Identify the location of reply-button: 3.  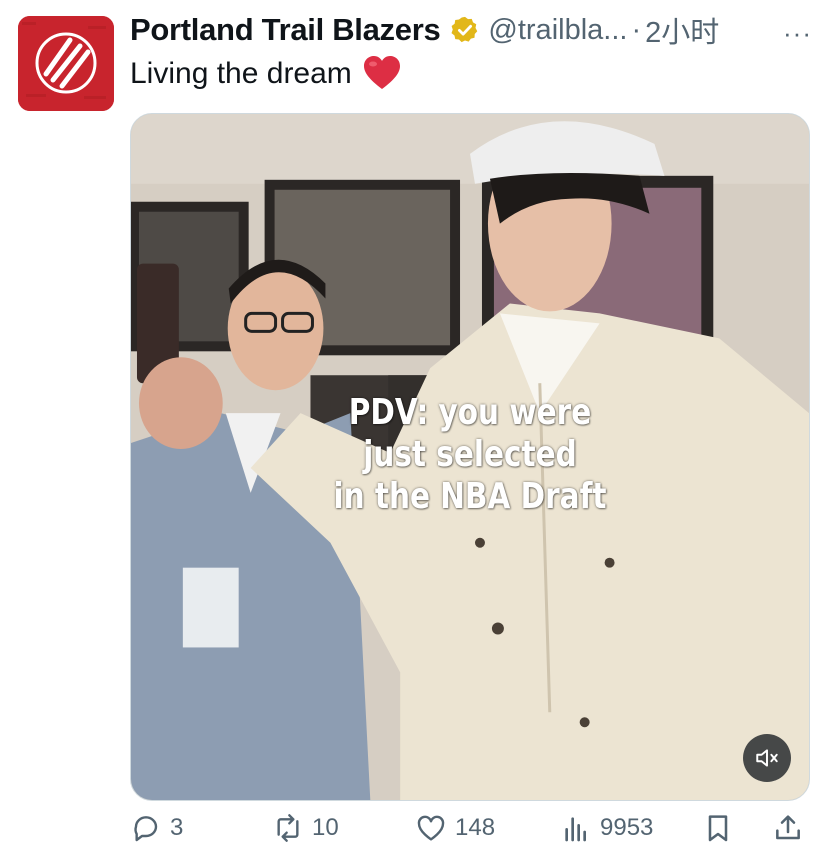
(156, 828).